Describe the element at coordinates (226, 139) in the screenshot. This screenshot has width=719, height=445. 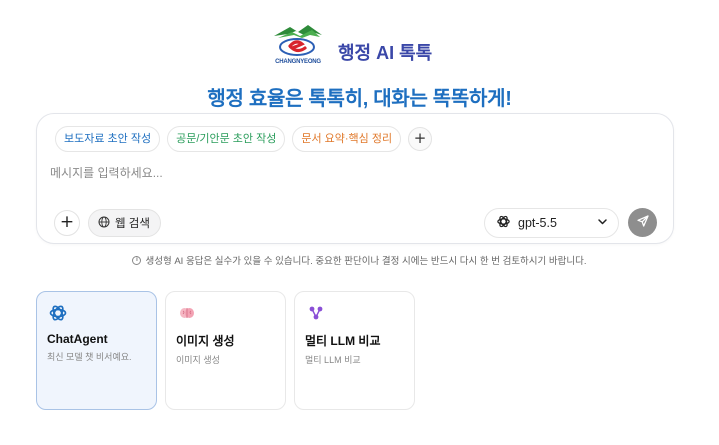
I see `chip-official-document: 공문/기안문 초안 작성` at that location.